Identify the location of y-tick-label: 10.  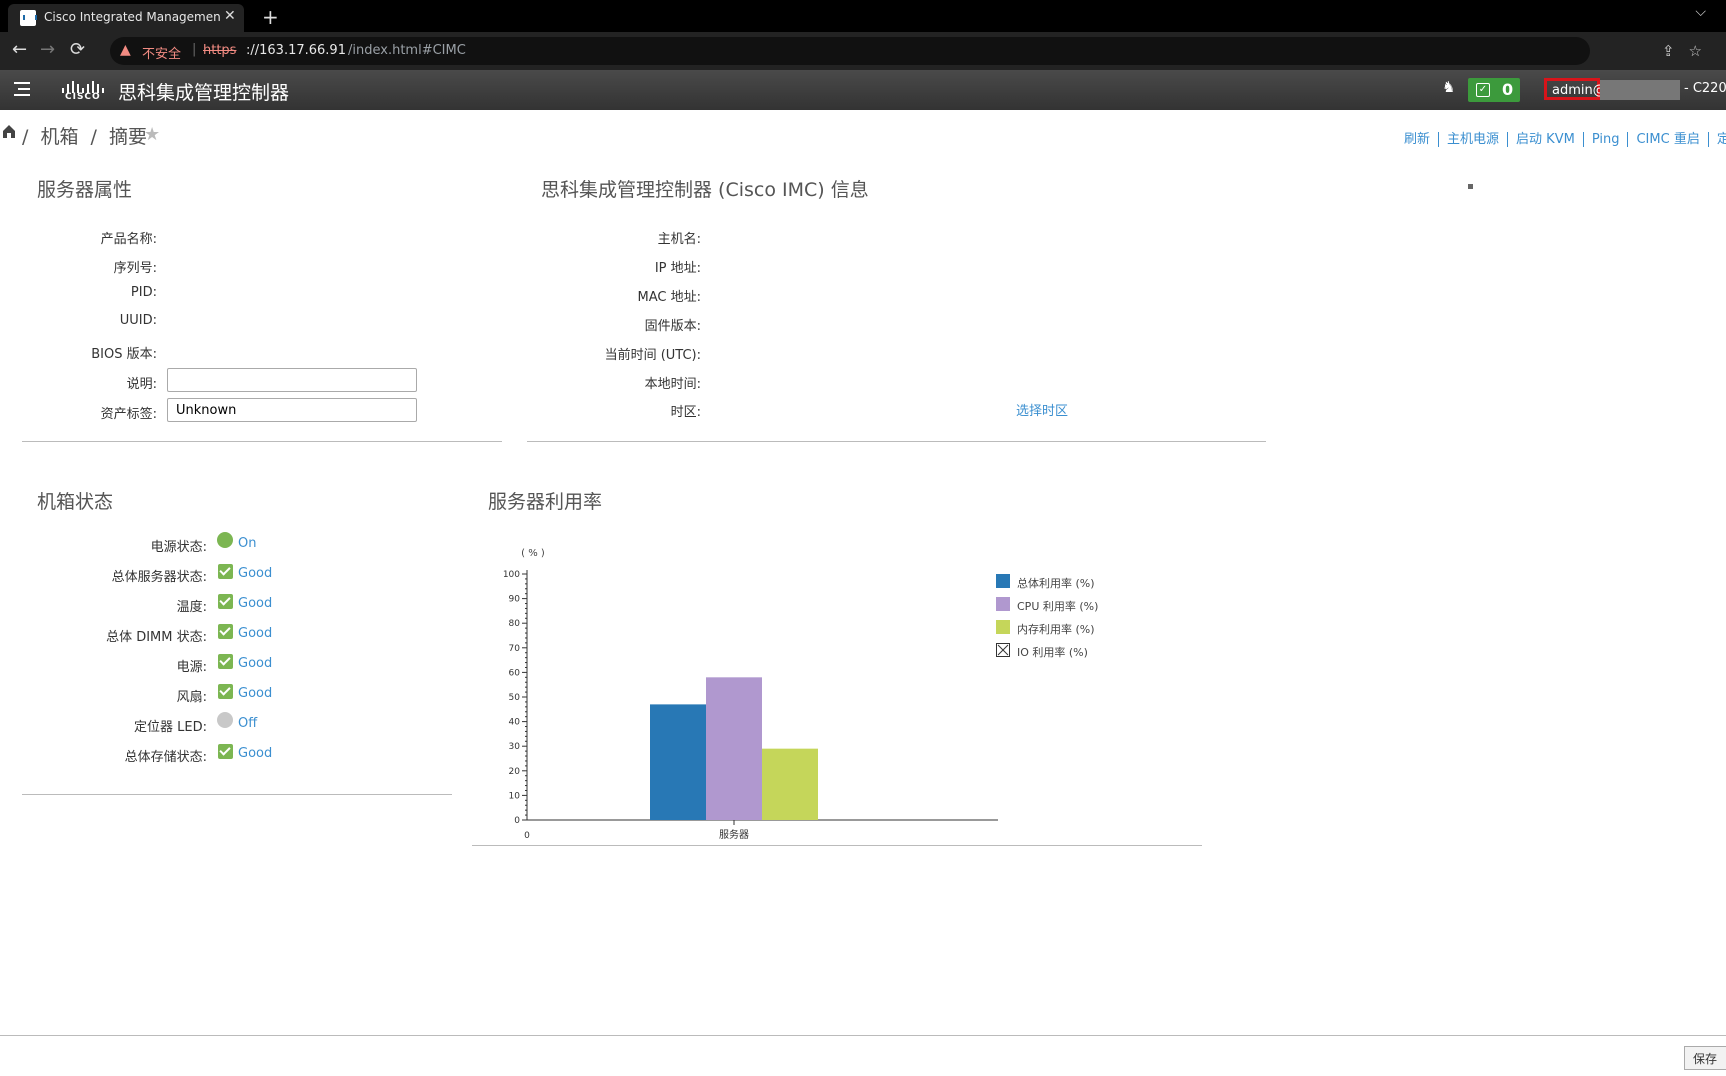
(515, 796).